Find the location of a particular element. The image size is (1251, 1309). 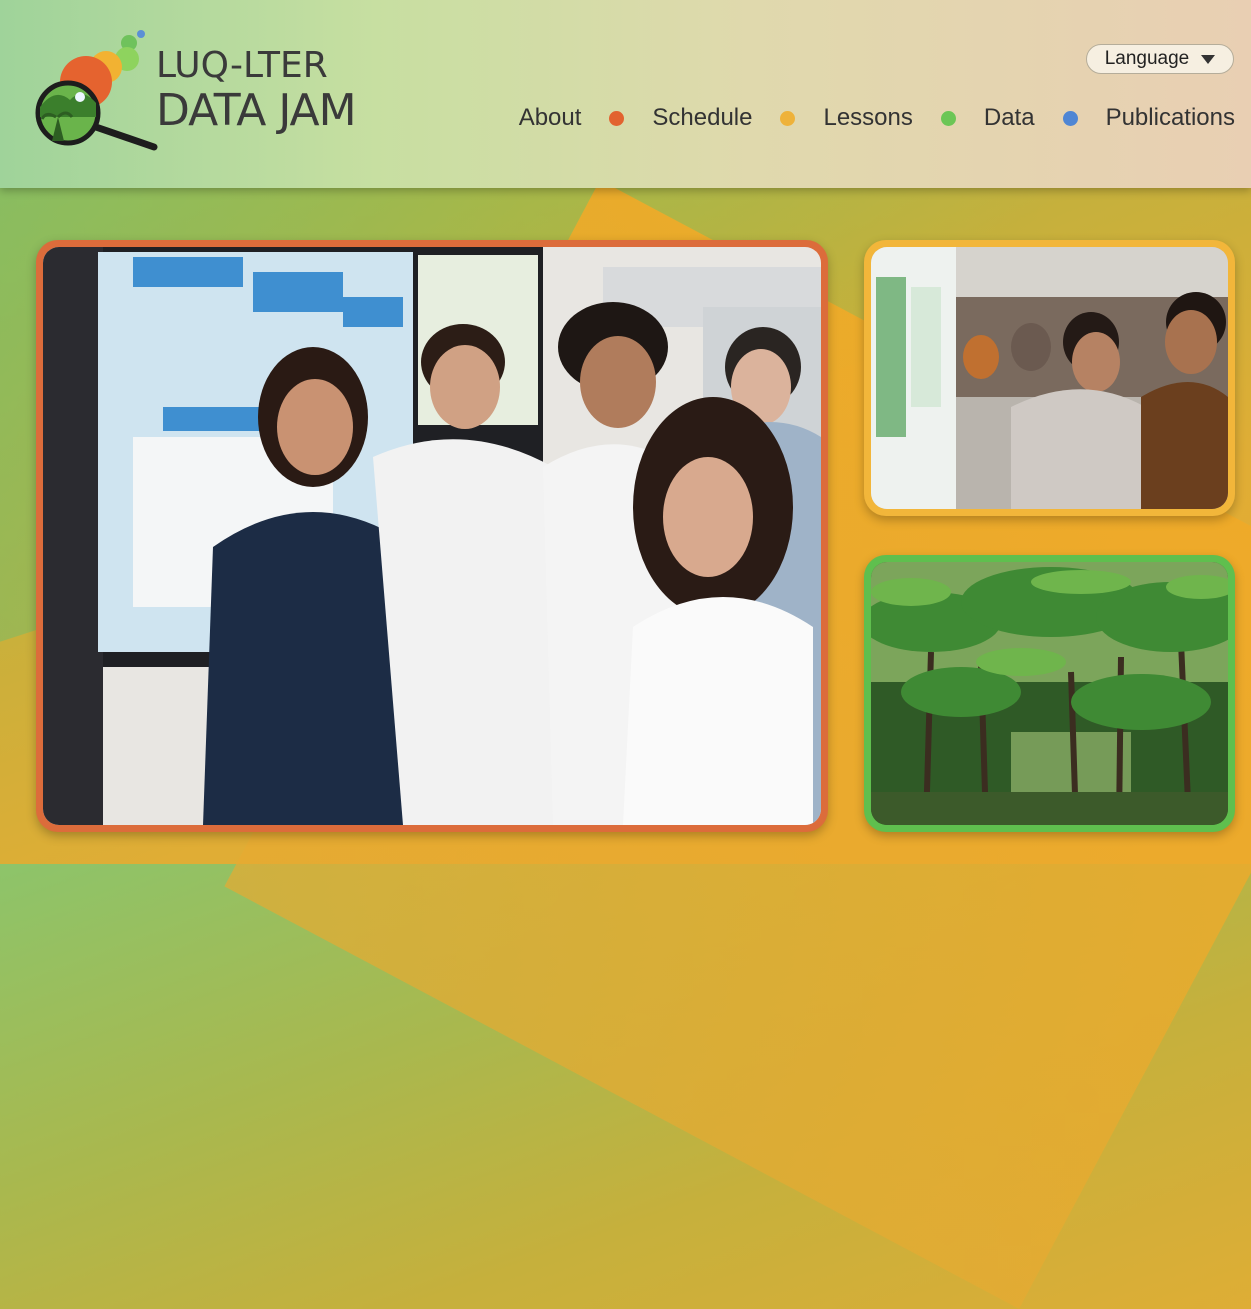

site-logo: LUQ-LTER DATA JAM is located at coordinates (210, 90).